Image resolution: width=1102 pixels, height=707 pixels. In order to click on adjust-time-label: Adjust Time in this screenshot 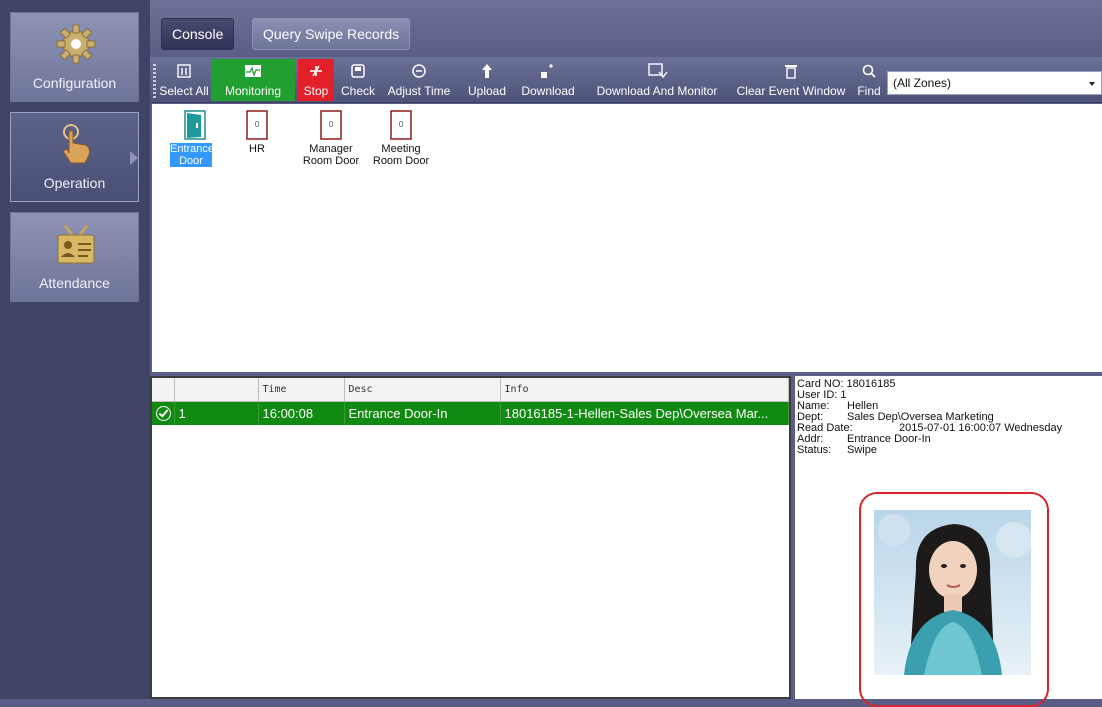, I will do `click(419, 91)`.